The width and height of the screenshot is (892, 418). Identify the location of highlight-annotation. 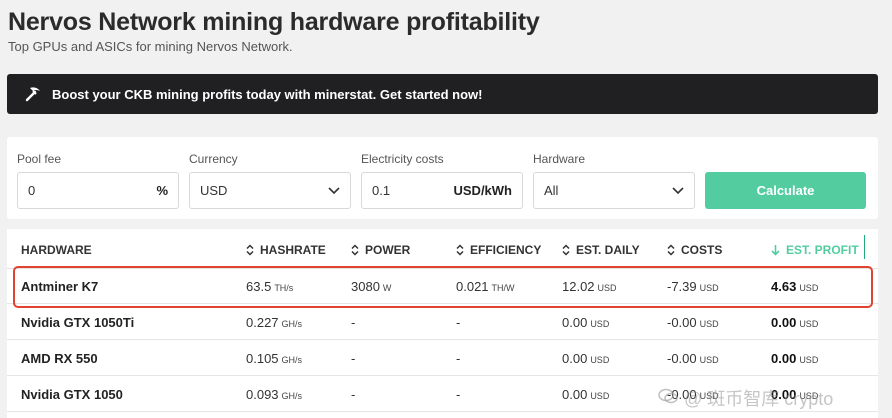
(443, 287).